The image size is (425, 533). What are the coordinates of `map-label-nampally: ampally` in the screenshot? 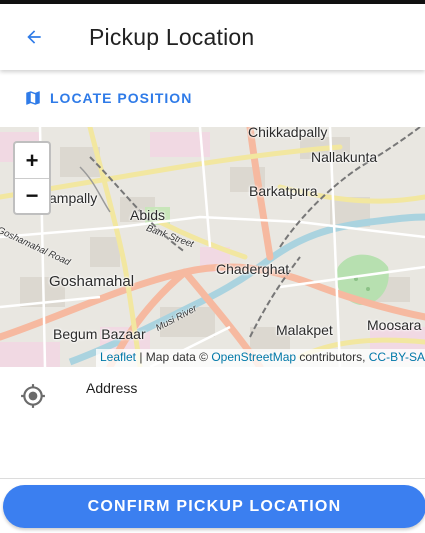 It's located at (73, 198).